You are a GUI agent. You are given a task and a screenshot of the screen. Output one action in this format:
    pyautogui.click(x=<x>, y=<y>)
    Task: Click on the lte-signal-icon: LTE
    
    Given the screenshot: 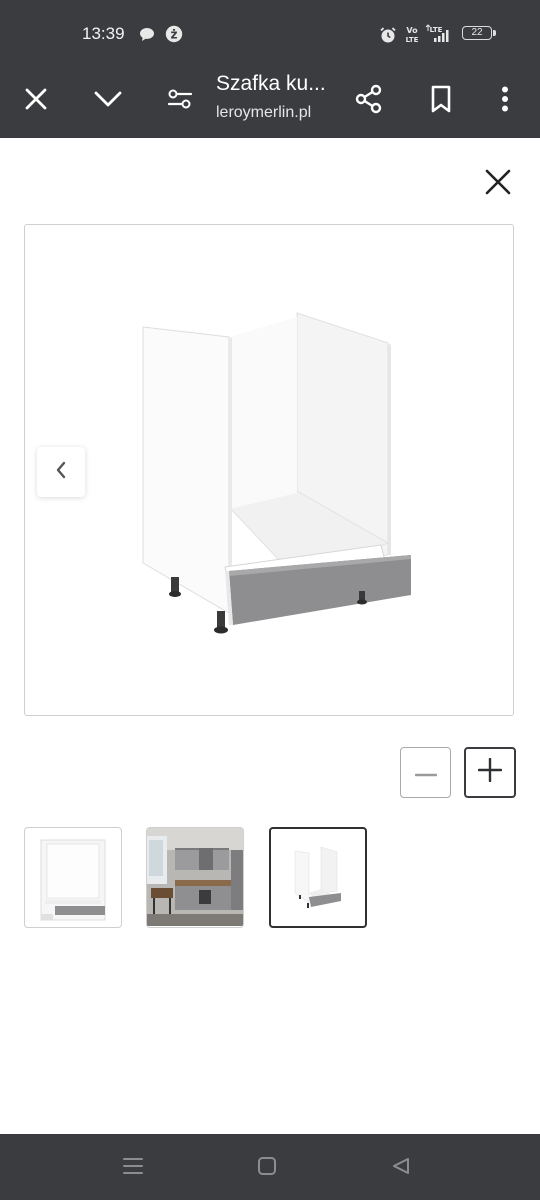 What is the action you would take?
    pyautogui.click(x=438, y=36)
    